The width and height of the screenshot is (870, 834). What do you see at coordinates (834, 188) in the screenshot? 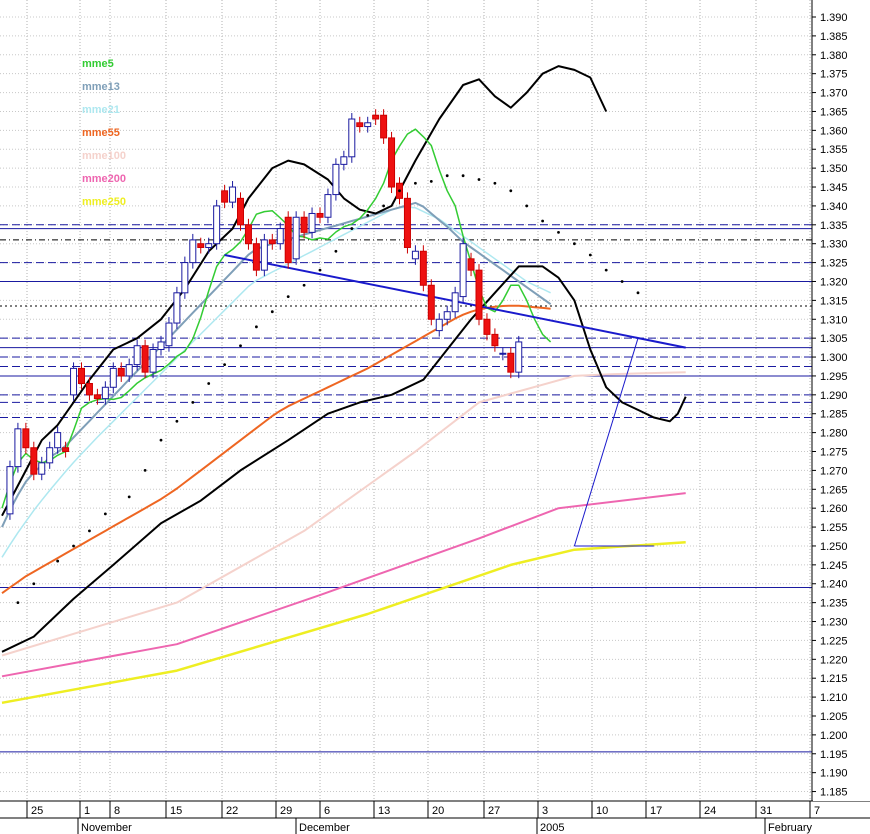
I see `y-tick-label: 1.345` at bounding box center [834, 188].